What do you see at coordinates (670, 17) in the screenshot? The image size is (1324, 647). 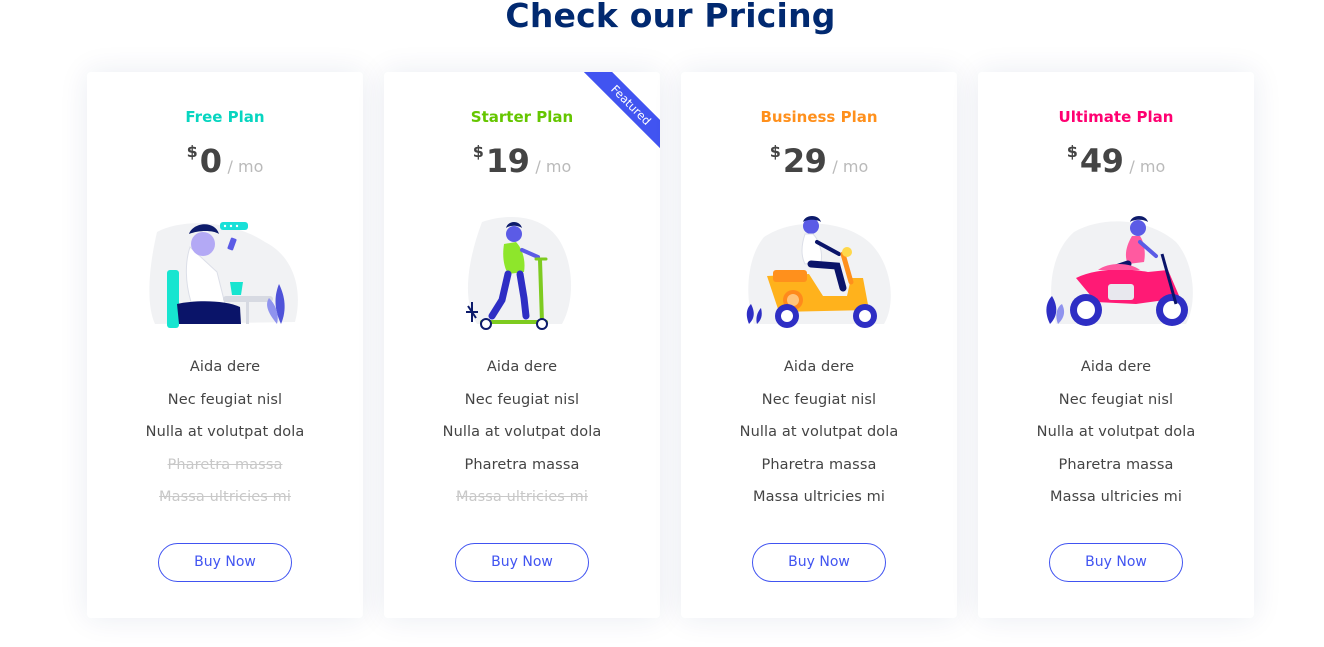 I see `section-title: Check our Pricing` at bounding box center [670, 17].